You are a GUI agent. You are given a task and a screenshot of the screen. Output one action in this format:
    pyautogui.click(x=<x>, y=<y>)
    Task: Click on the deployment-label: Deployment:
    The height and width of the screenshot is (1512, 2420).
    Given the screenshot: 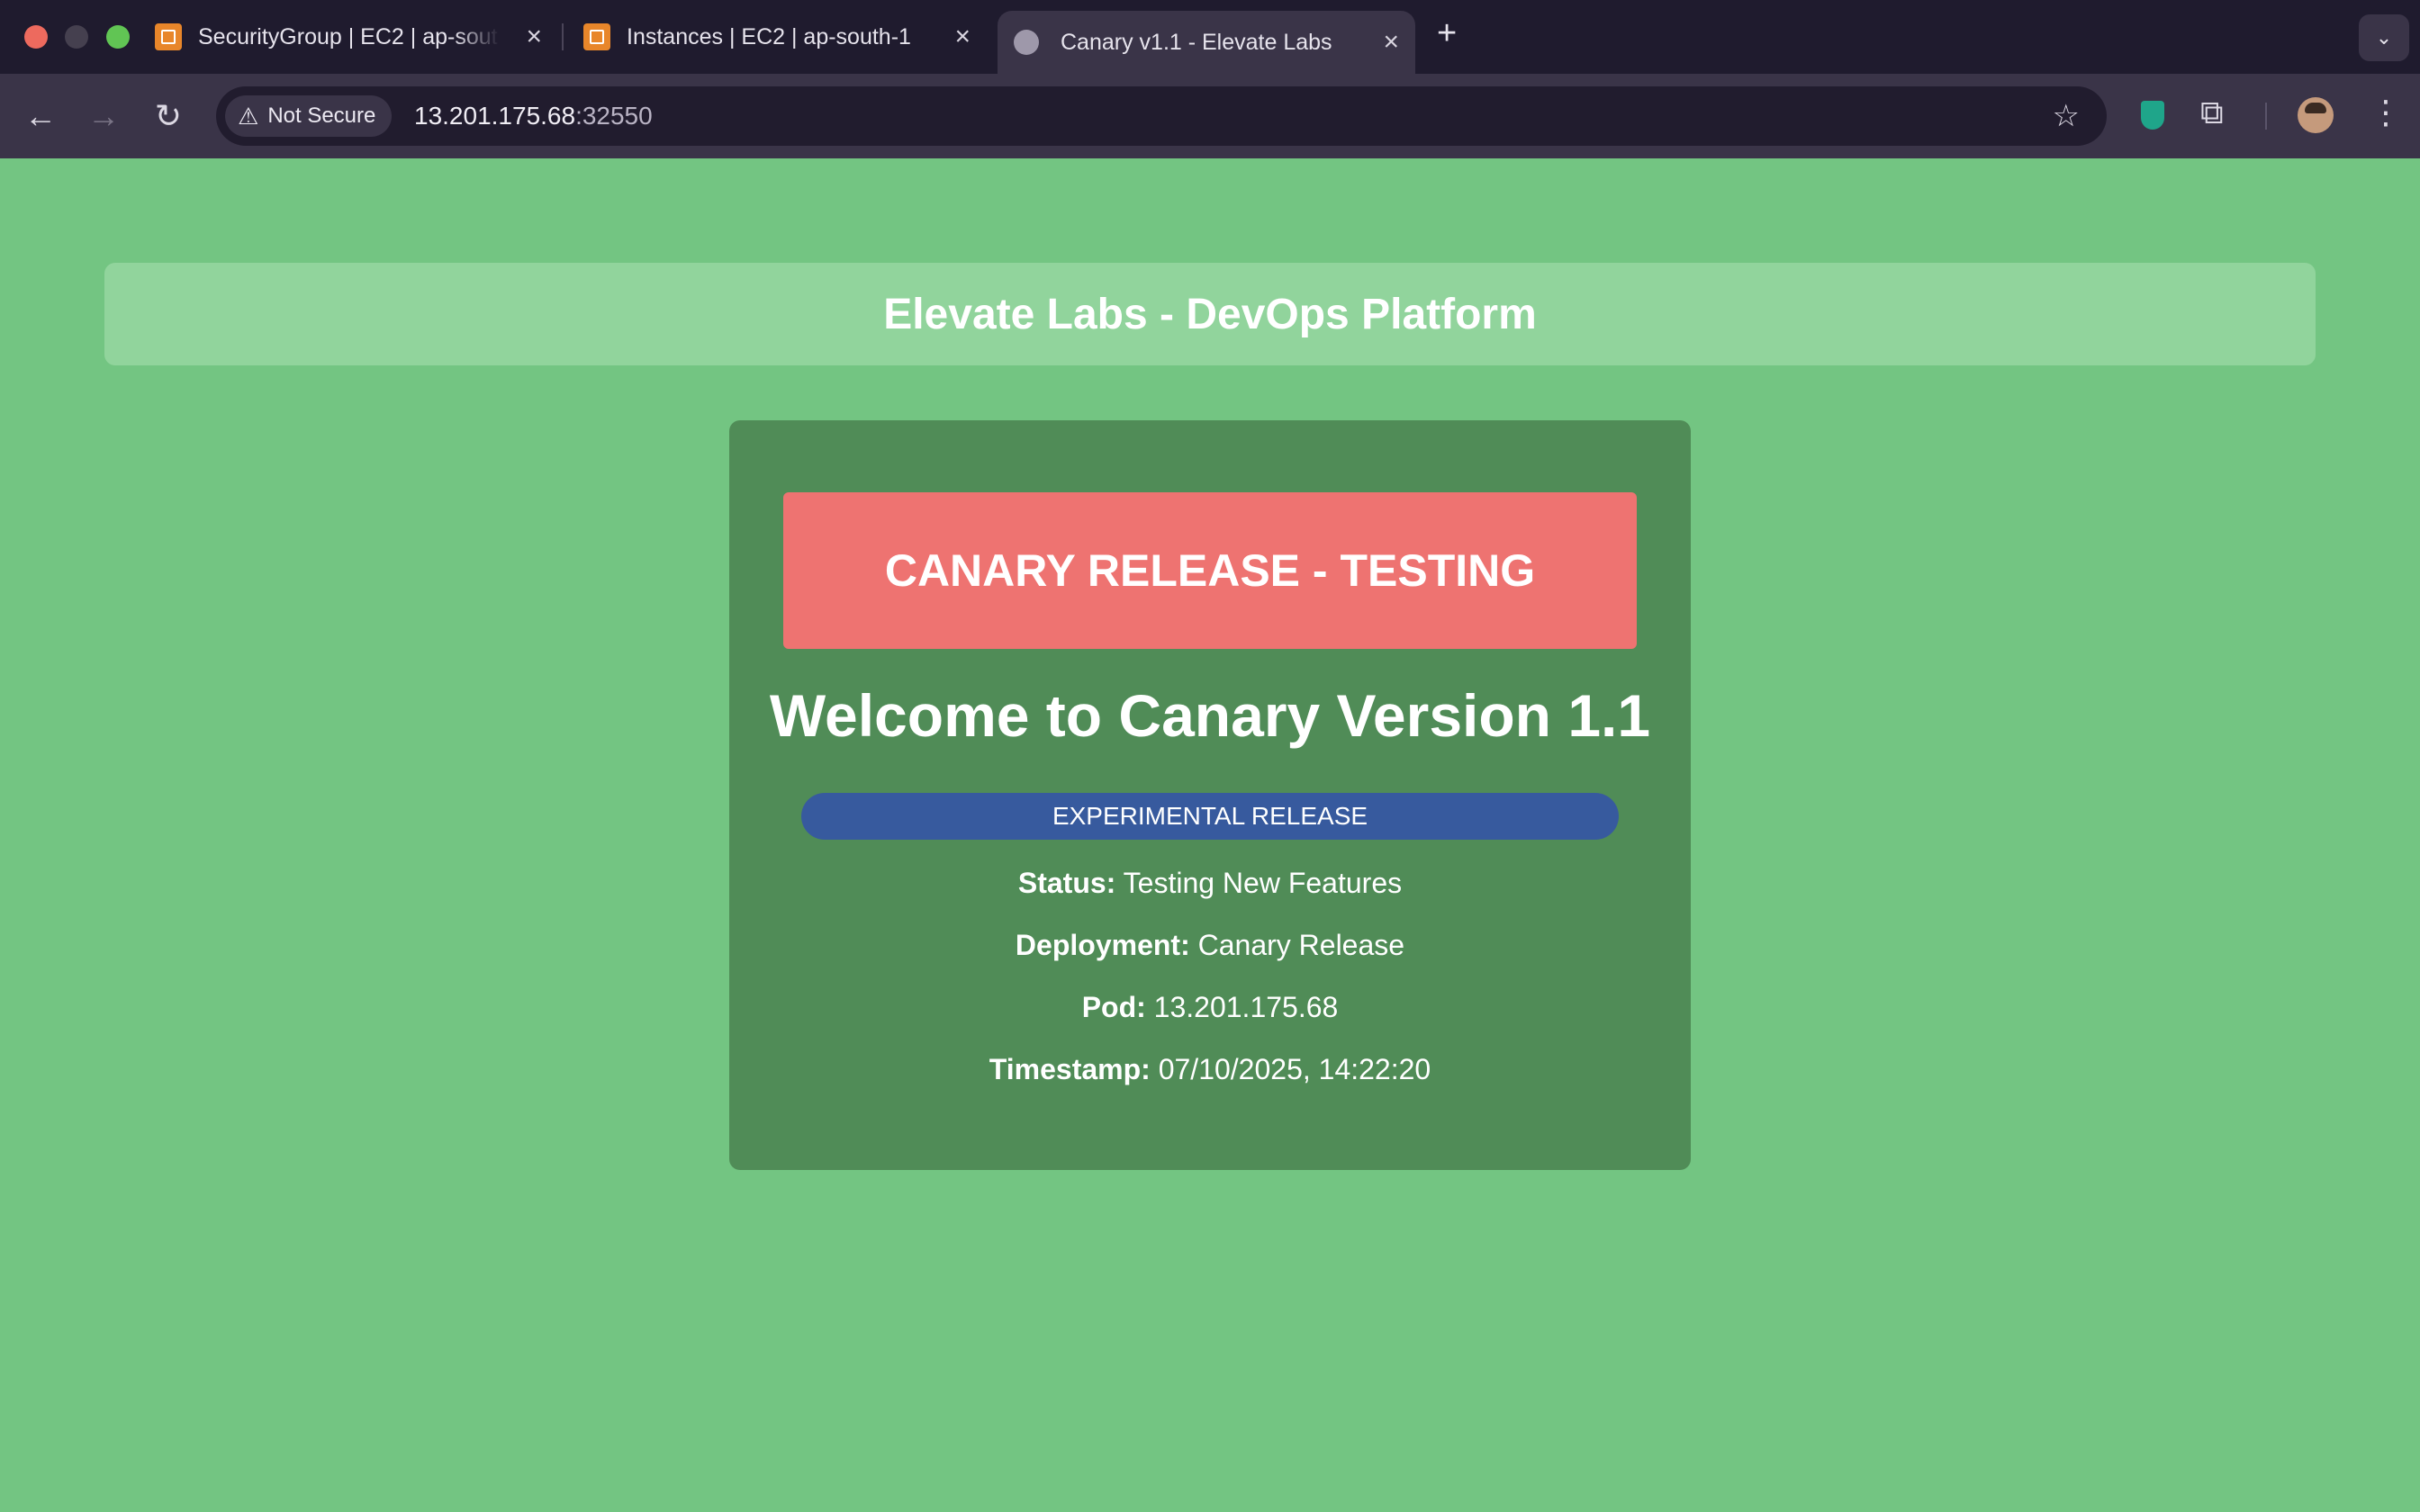 What is the action you would take?
    pyautogui.click(x=1102, y=945)
    